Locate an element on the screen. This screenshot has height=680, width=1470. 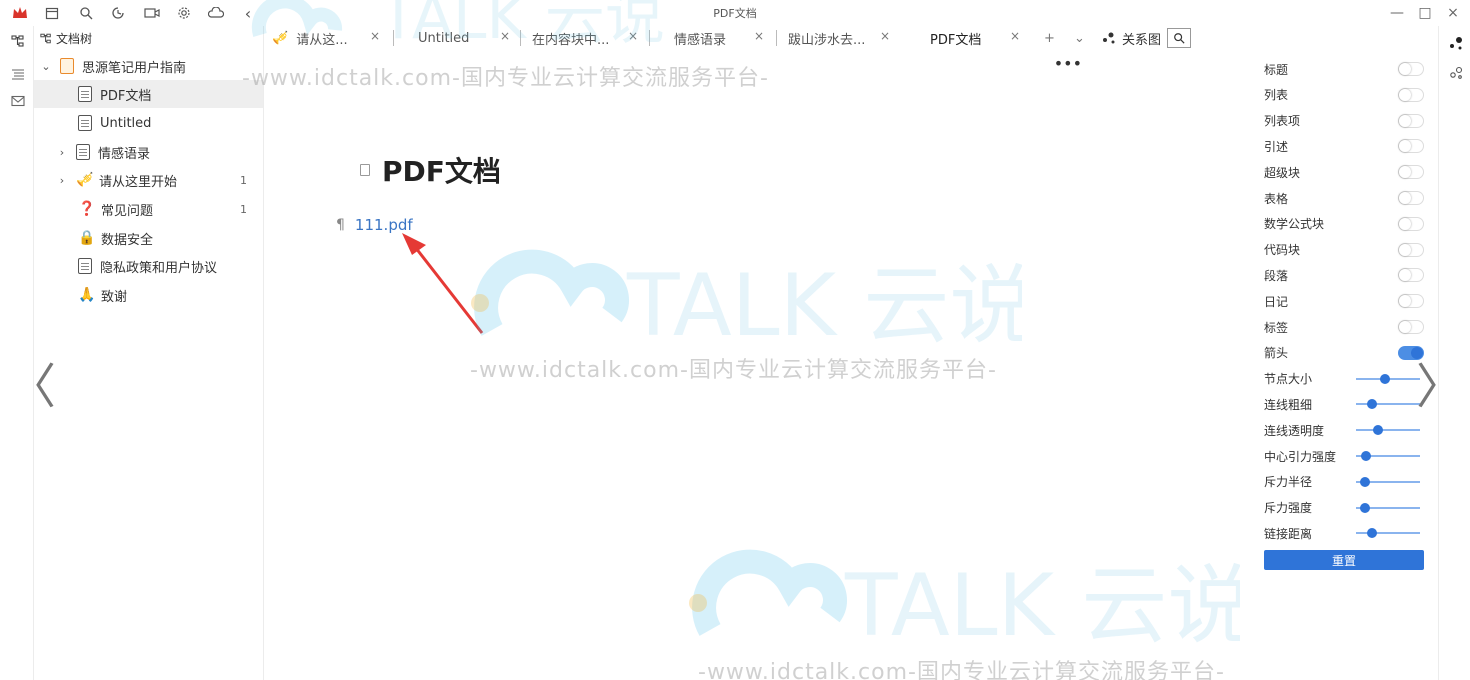
tab-list-button: ⌄ is located at coordinates (1081, 38).